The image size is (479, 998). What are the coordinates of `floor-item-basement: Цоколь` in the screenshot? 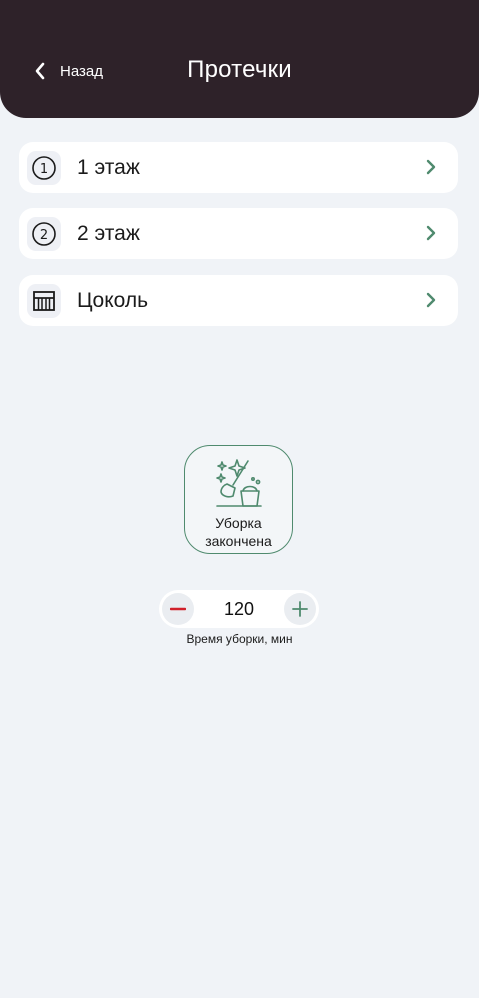 It's located at (238, 300).